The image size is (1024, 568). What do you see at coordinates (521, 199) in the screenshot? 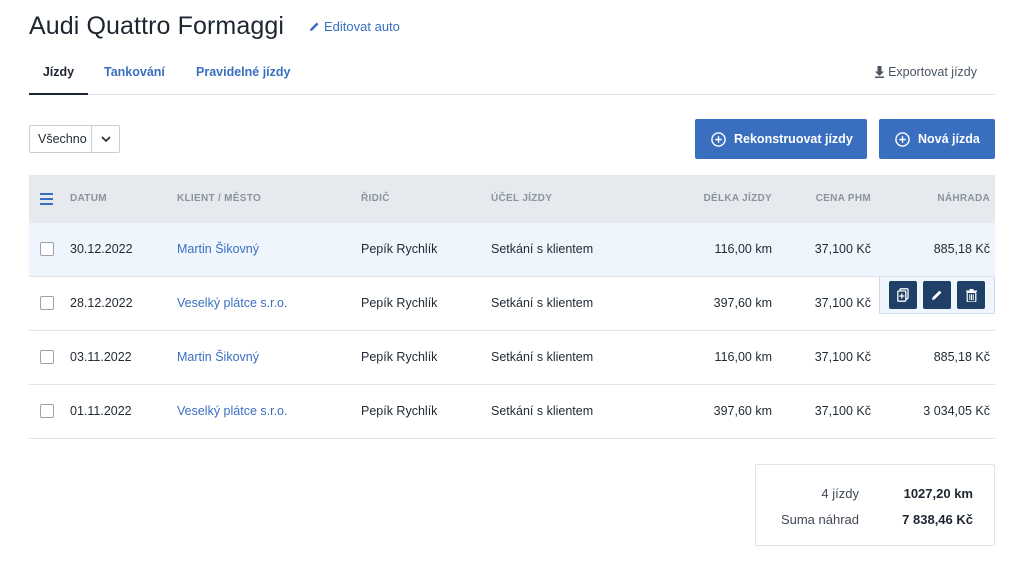
I see `header-purpose: ÚČEL JÍZDY` at bounding box center [521, 199].